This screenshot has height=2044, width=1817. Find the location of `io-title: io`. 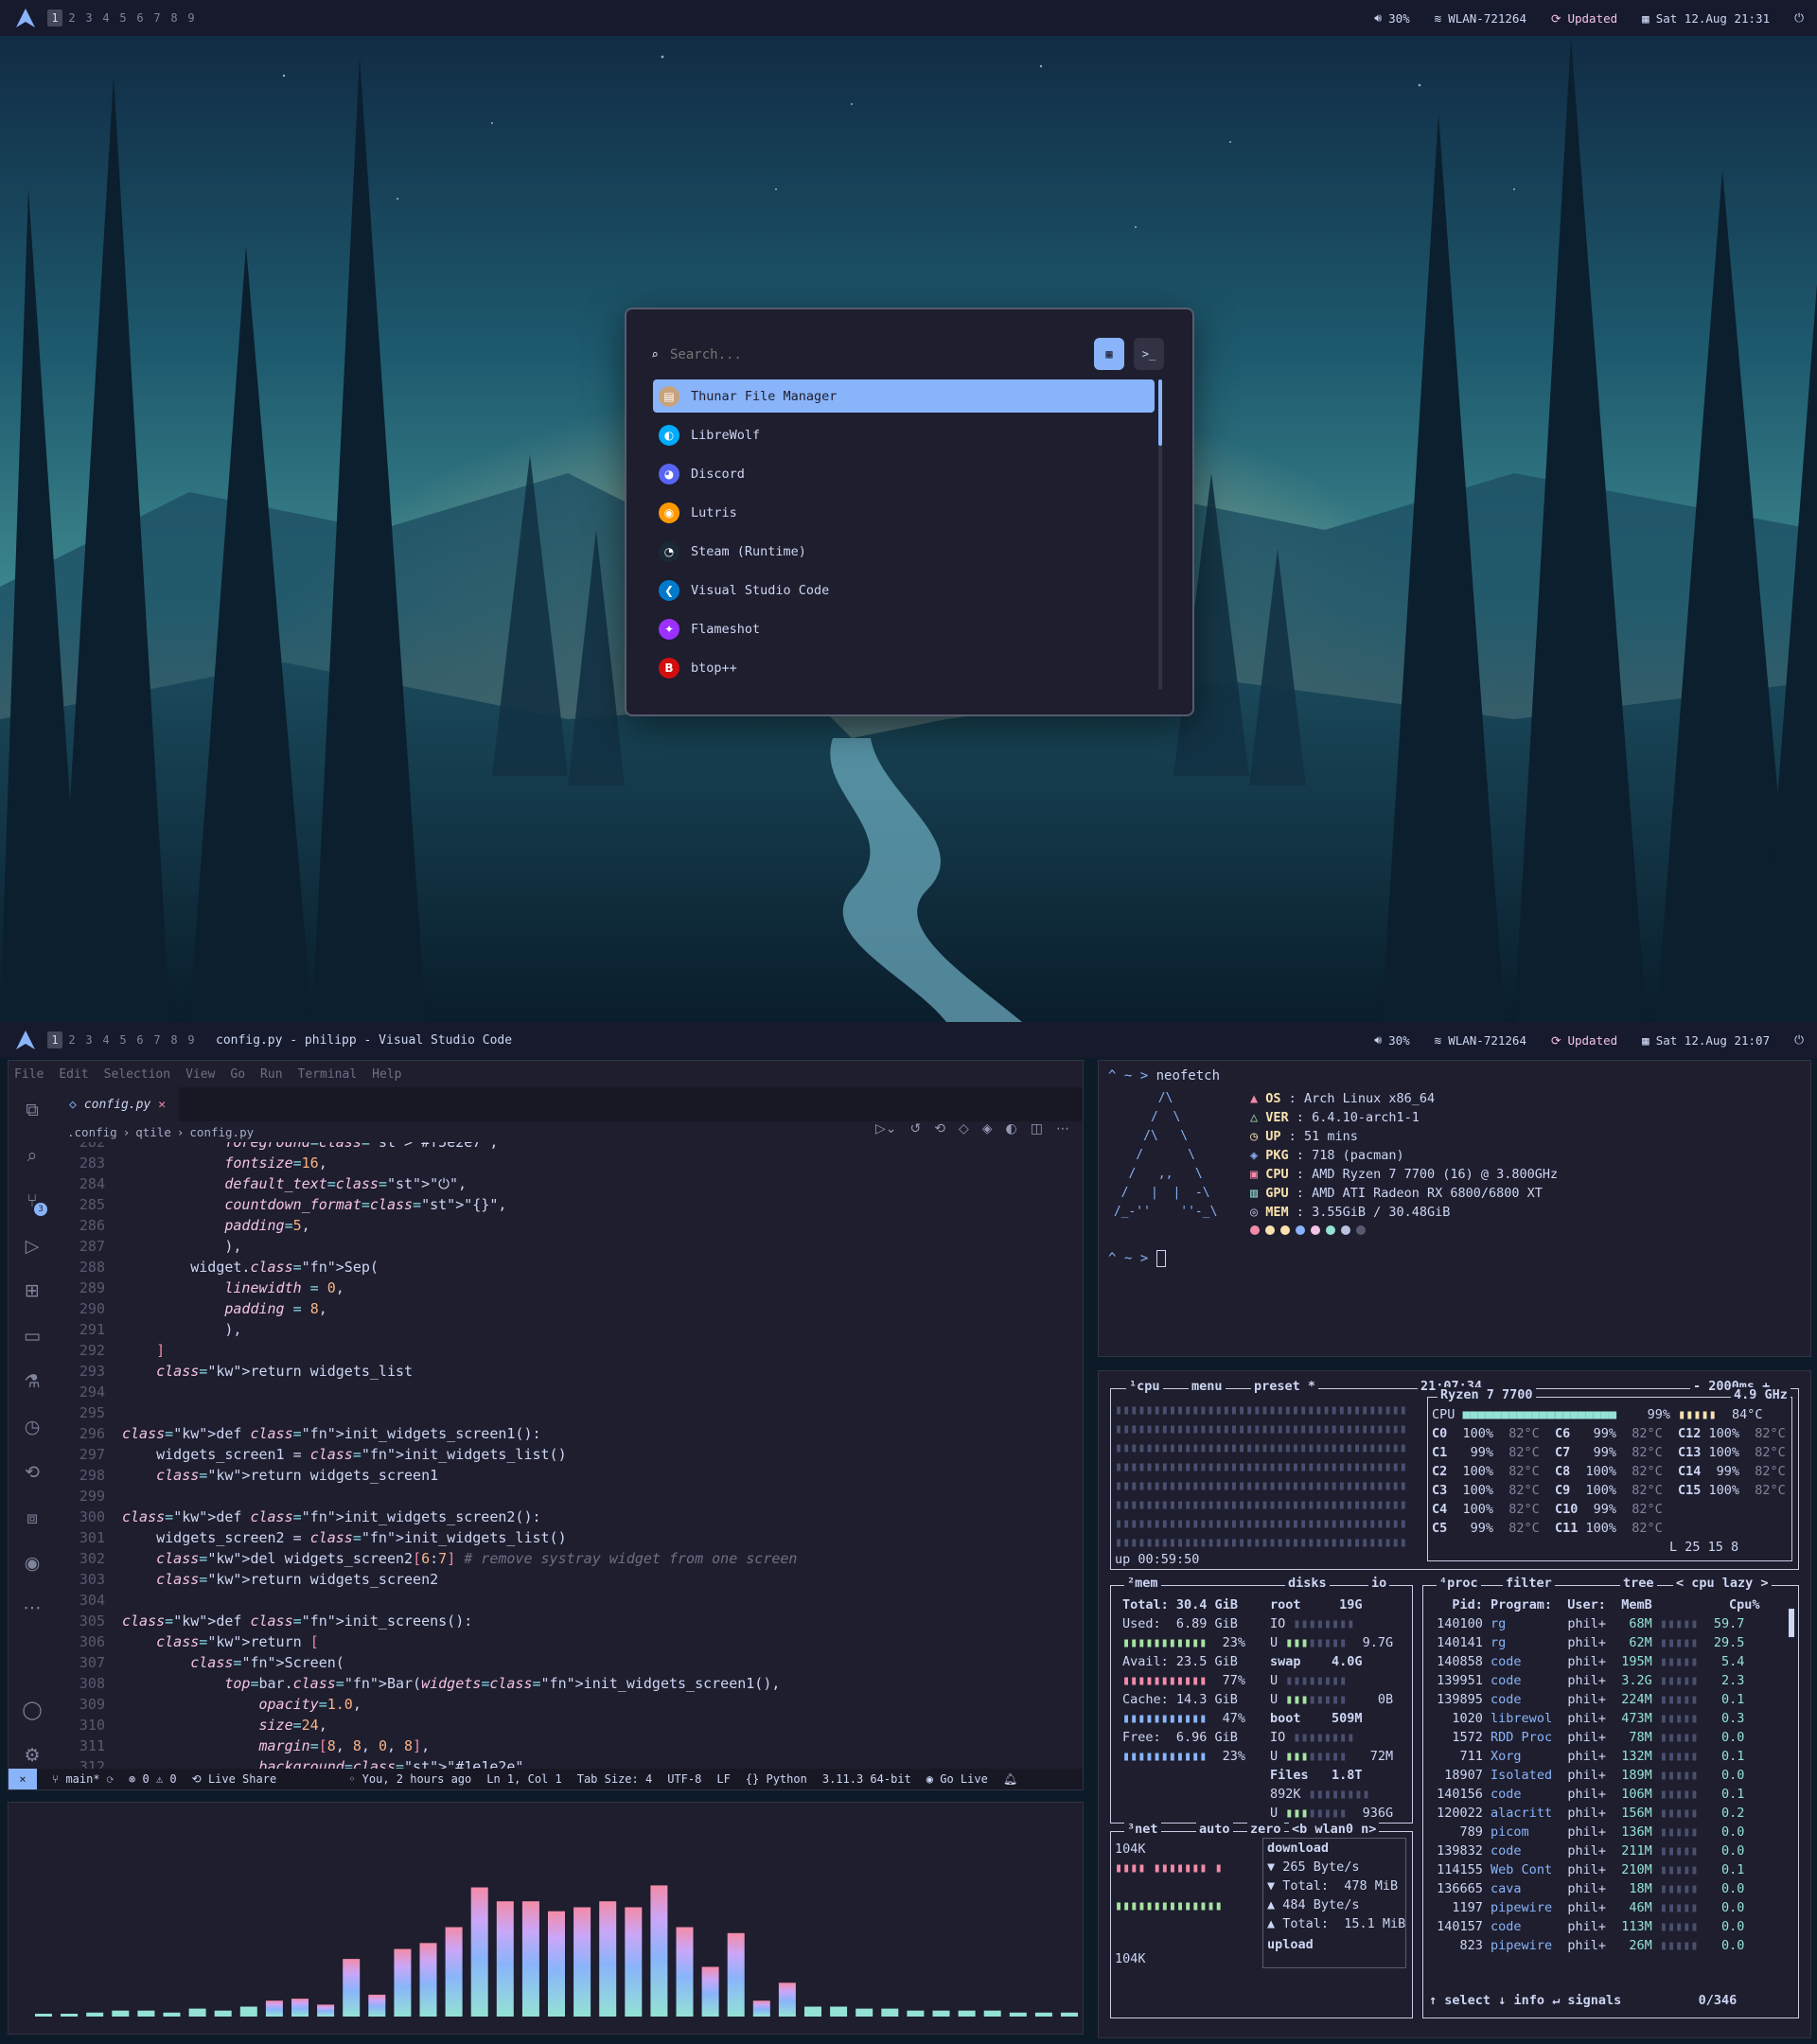

io-title: io is located at coordinates (1379, 1583).